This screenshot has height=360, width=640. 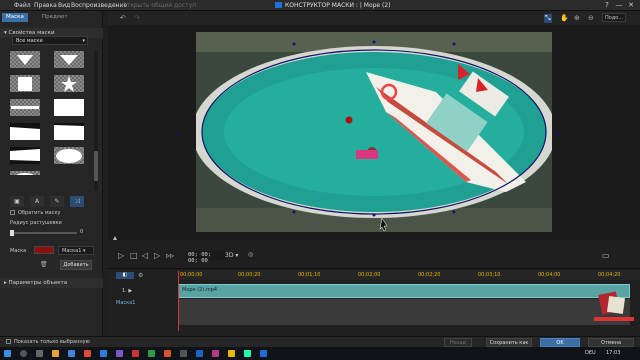 I want to click on tick-label: 00;04;00, so click(x=549, y=275).